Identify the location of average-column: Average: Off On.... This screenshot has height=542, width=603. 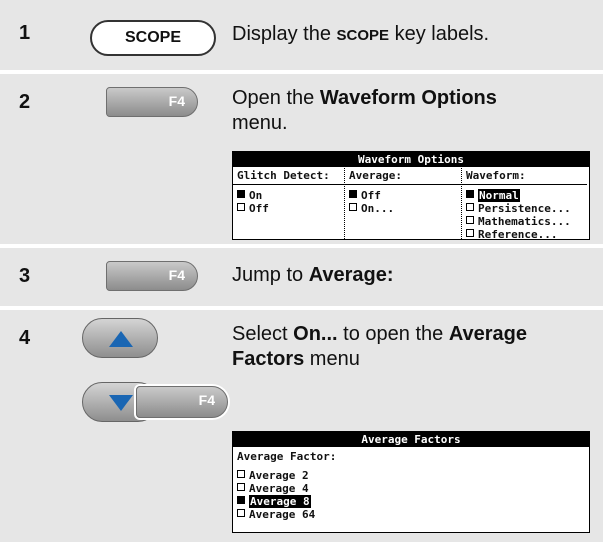
(403, 203).